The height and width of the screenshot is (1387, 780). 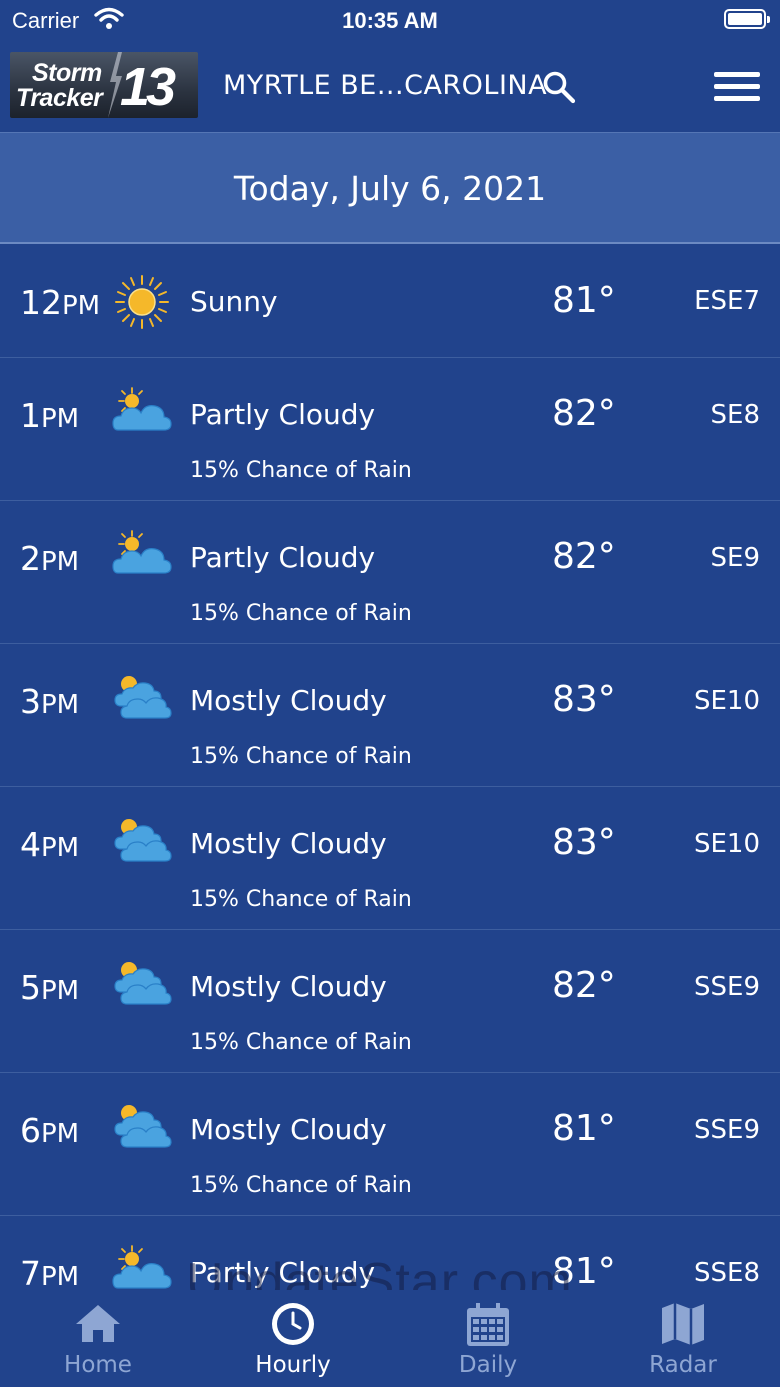 What do you see at coordinates (390, 302) in the screenshot?
I see `hourly-row: 12PM Sunny 81° ESE7` at bounding box center [390, 302].